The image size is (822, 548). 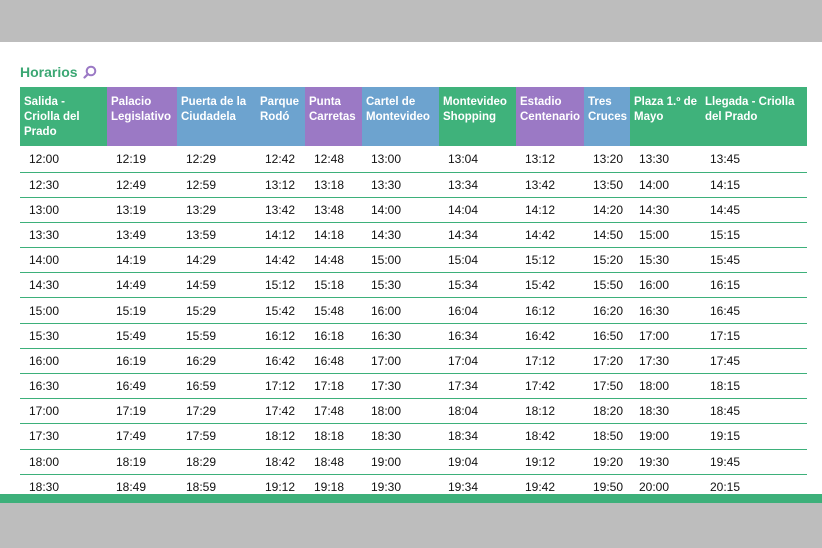 I want to click on time-cell: 18:30, so click(x=665, y=411).